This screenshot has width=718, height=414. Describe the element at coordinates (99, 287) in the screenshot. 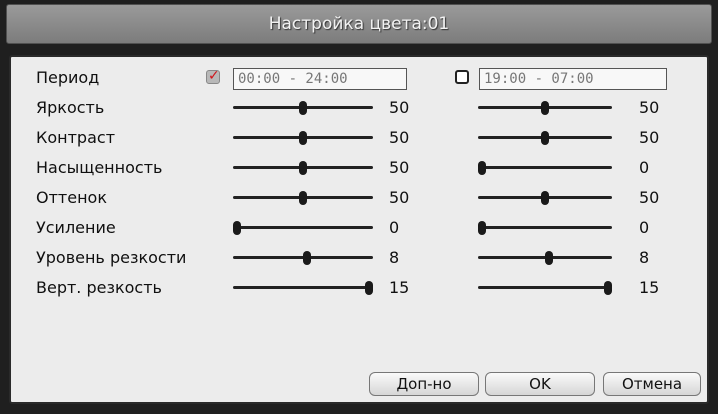

I see `setting-label: Верт. резкость` at that location.